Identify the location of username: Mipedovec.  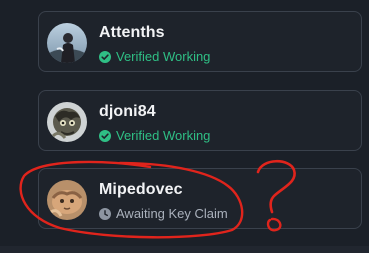
(141, 189).